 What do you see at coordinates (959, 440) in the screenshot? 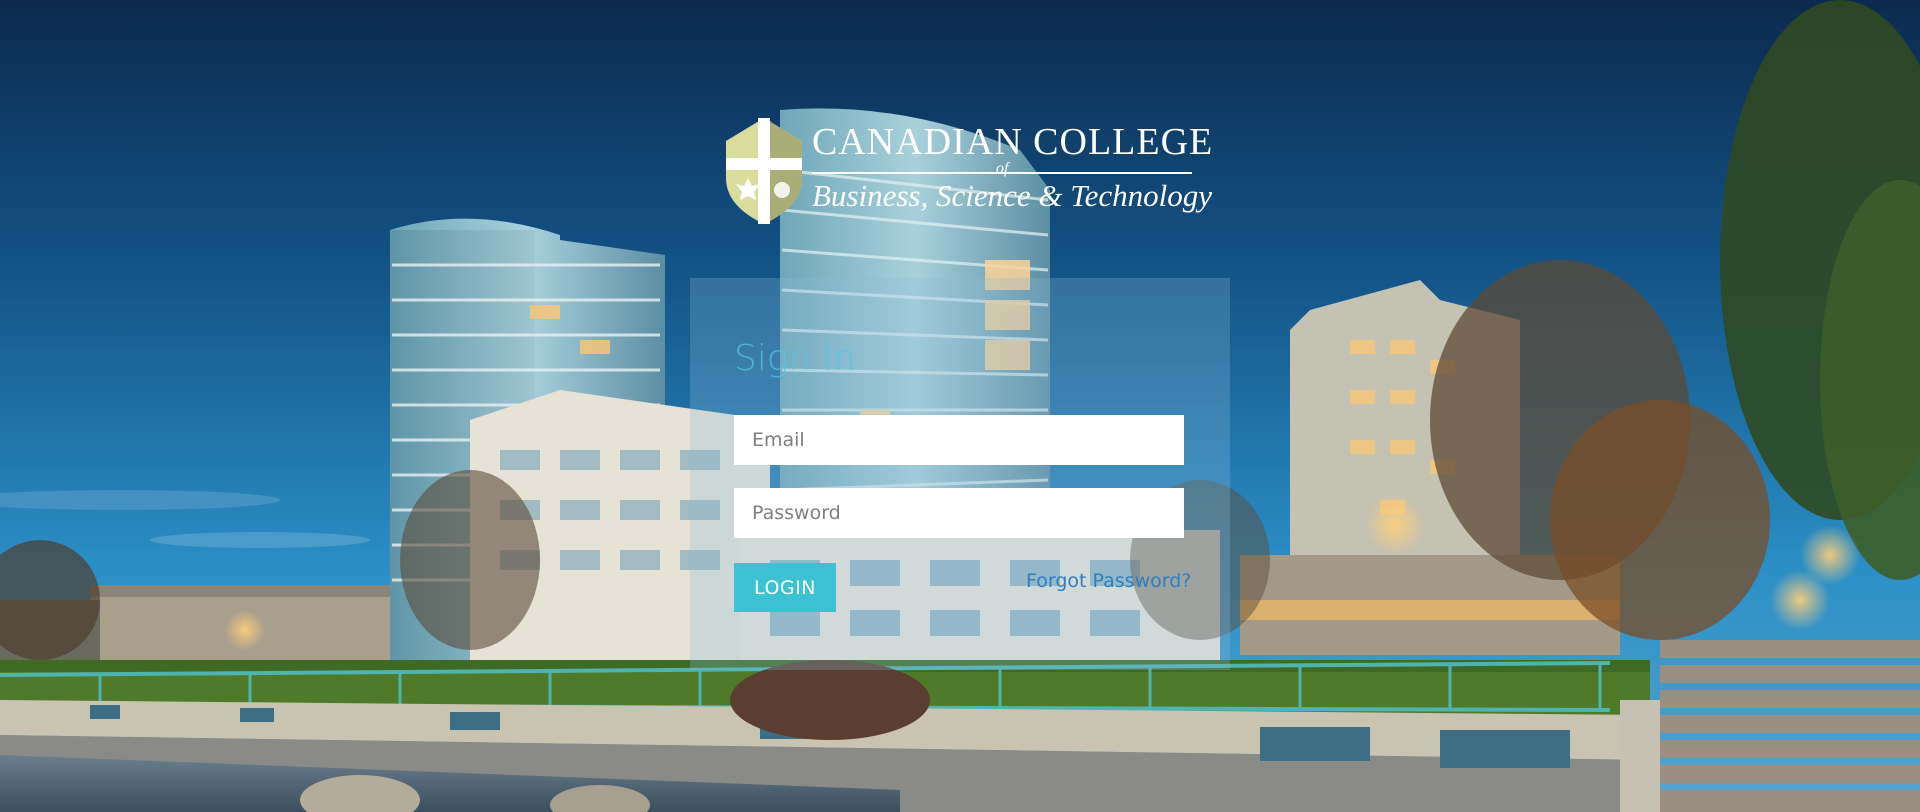
I see `email-field` at bounding box center [959, 440].